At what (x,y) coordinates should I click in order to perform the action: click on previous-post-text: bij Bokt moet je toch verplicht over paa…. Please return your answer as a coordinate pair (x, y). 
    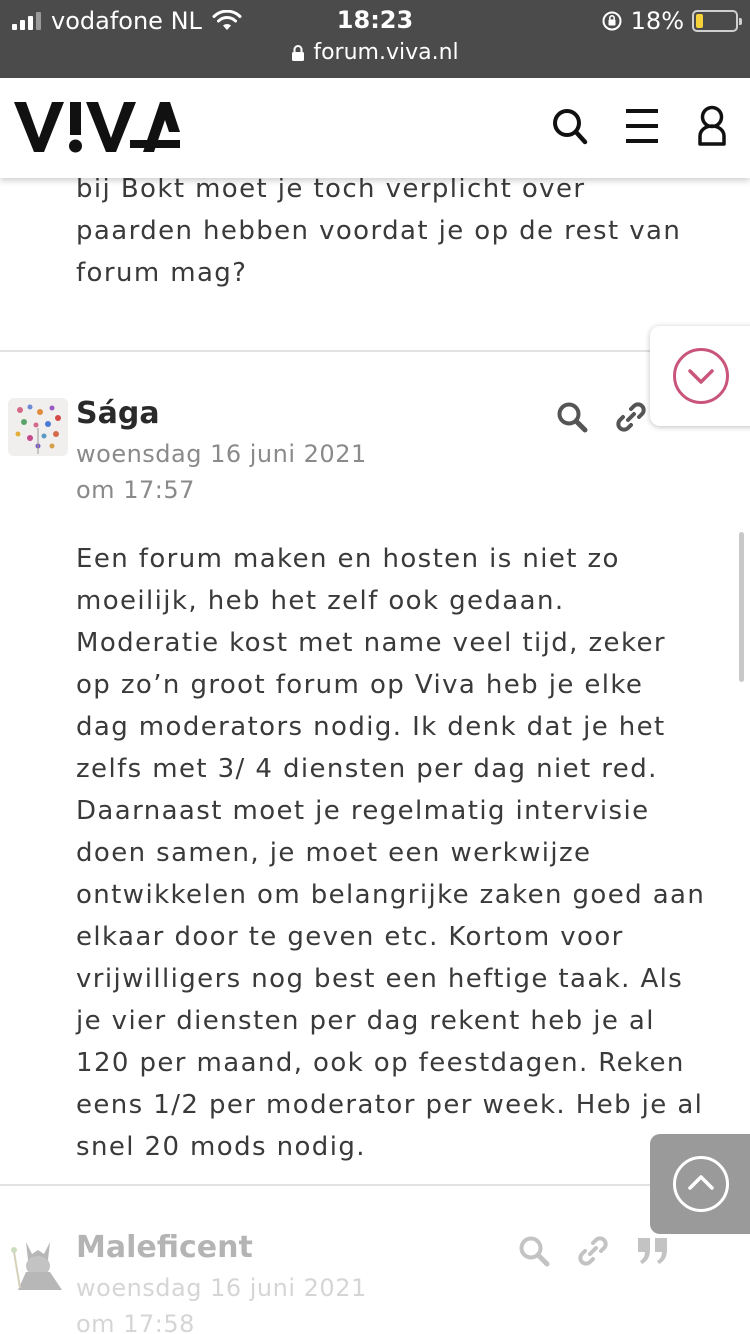
    Looking at the image, I should click on (379, 233).